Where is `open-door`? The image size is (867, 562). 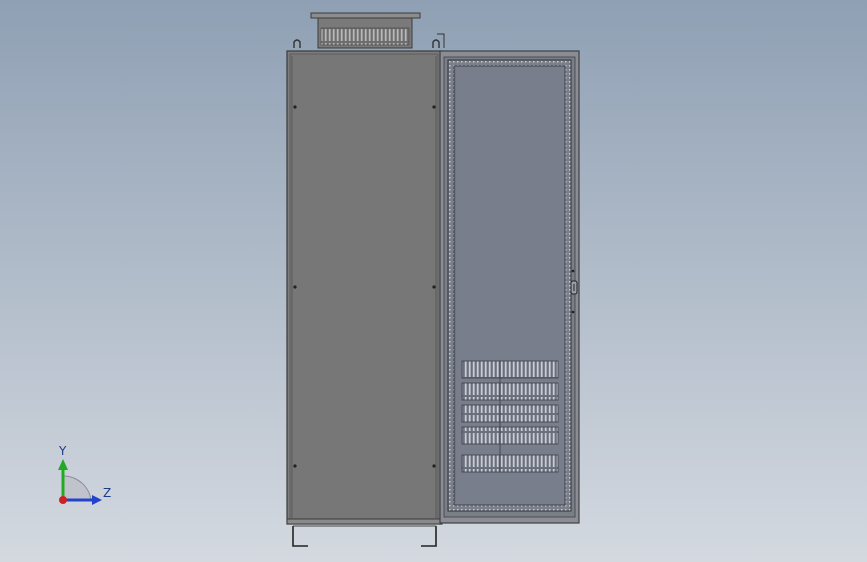 open-door is located at coordinates (509, 287).